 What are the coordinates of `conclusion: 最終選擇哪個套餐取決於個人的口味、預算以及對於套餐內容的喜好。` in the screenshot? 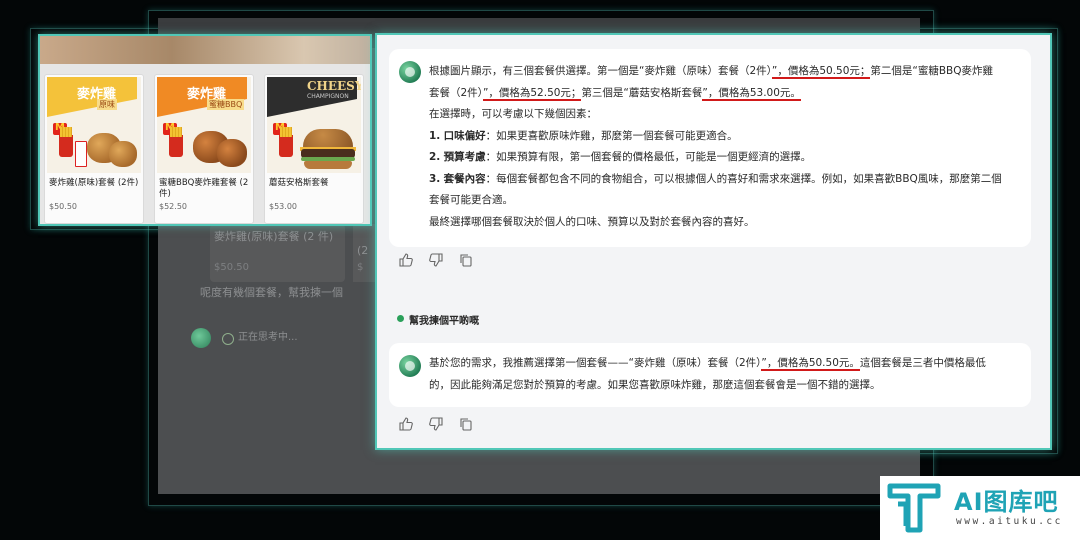 It's located at (592, 221).